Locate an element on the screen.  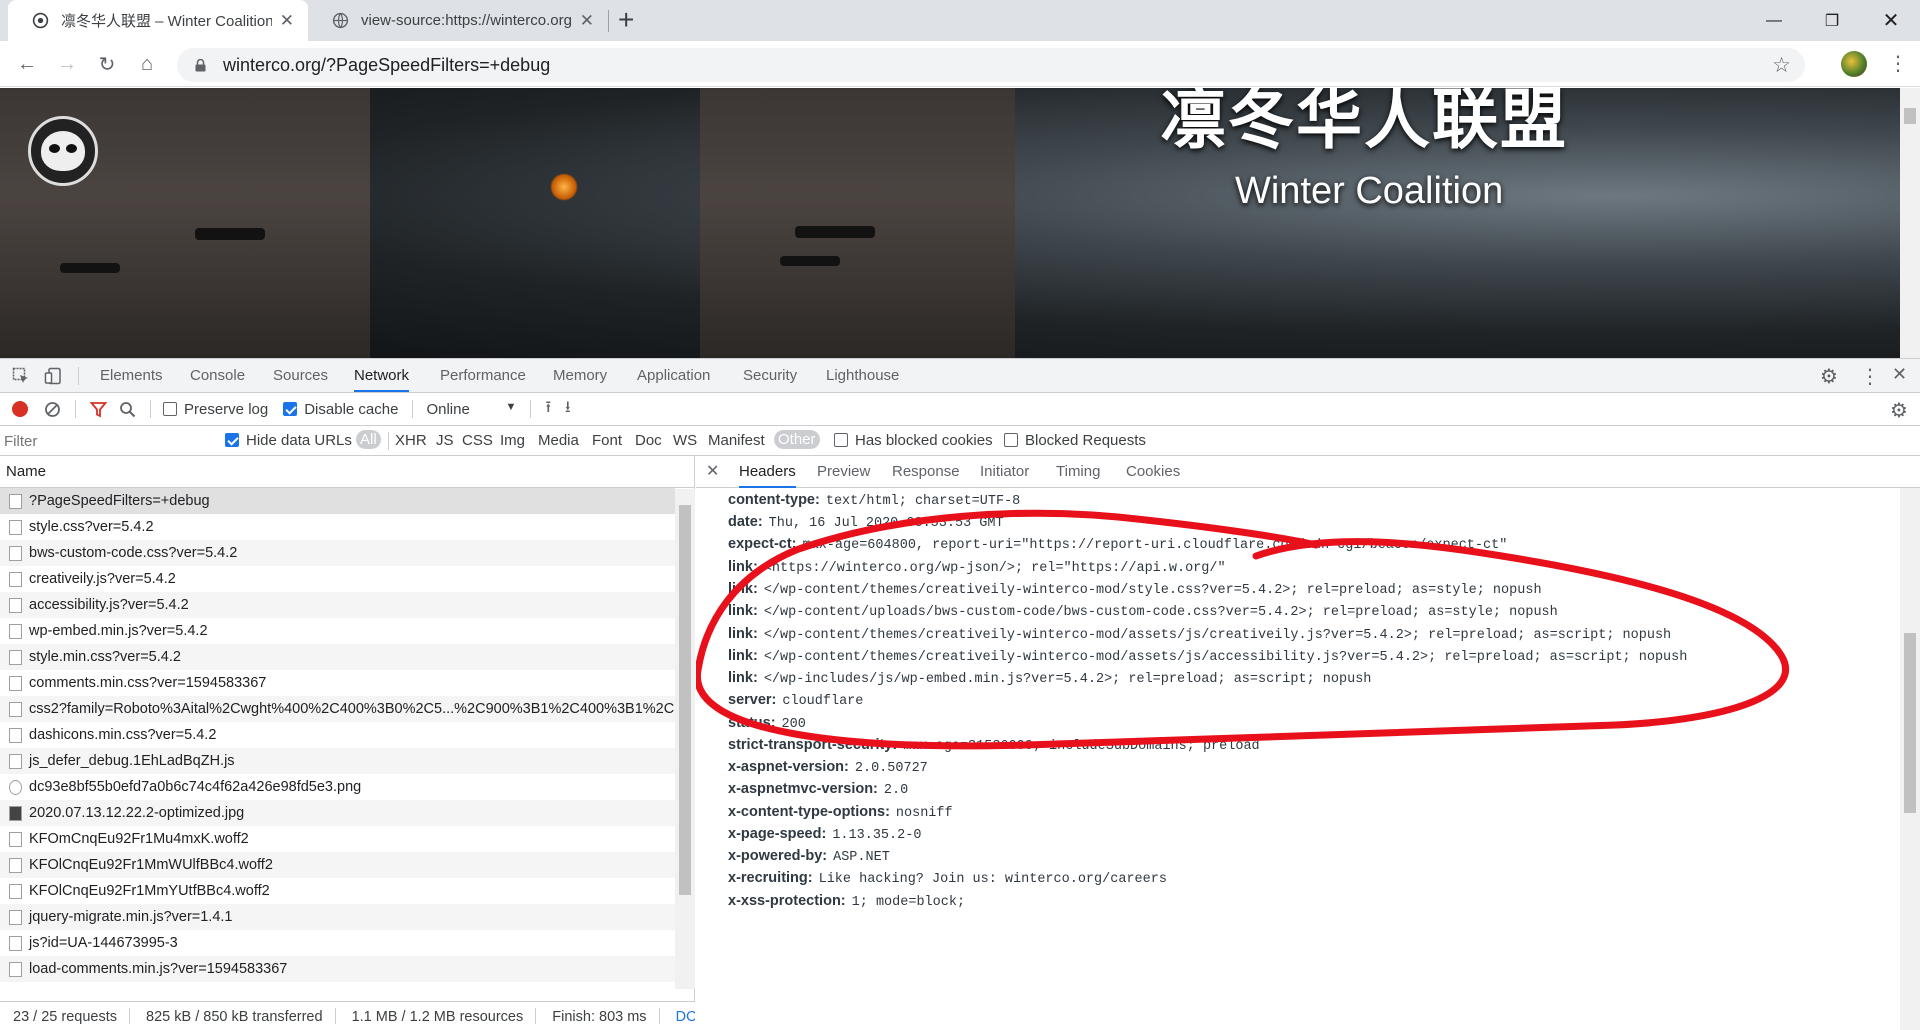
tab-response: Response is located at coordinates (926, 472).